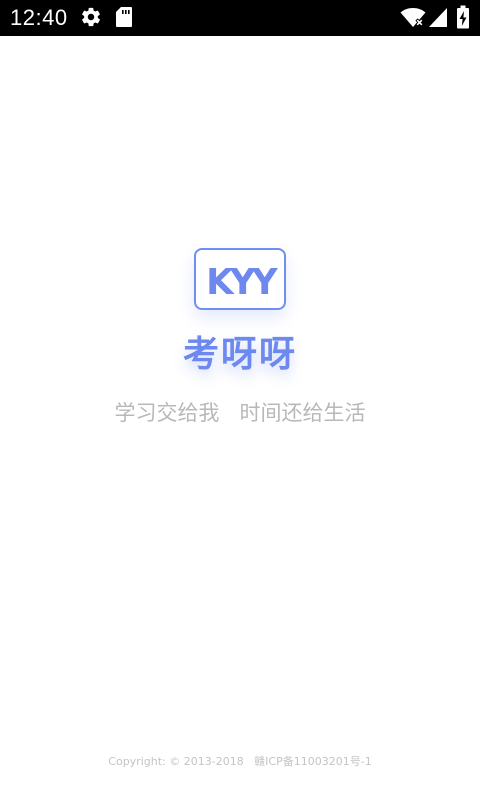 The image size is (480, 800). I want to click on status-bar: 12:40, so click(240, 18).